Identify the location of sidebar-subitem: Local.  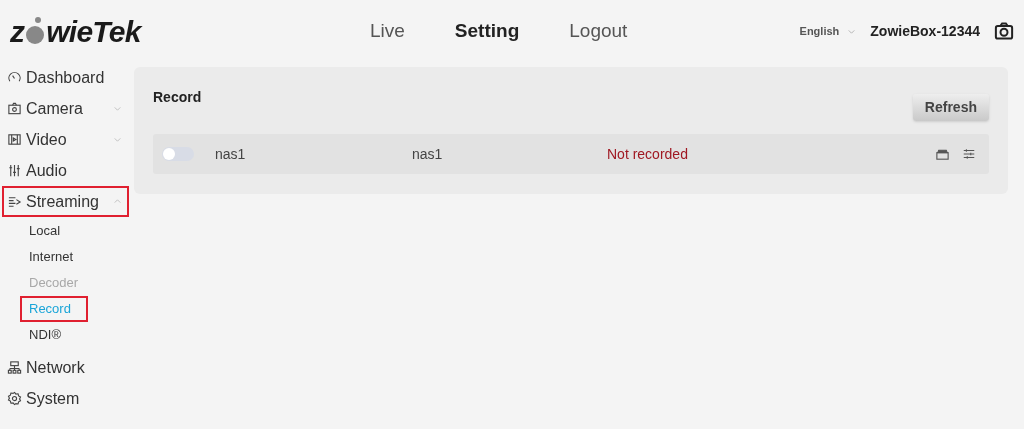
(54, 231).